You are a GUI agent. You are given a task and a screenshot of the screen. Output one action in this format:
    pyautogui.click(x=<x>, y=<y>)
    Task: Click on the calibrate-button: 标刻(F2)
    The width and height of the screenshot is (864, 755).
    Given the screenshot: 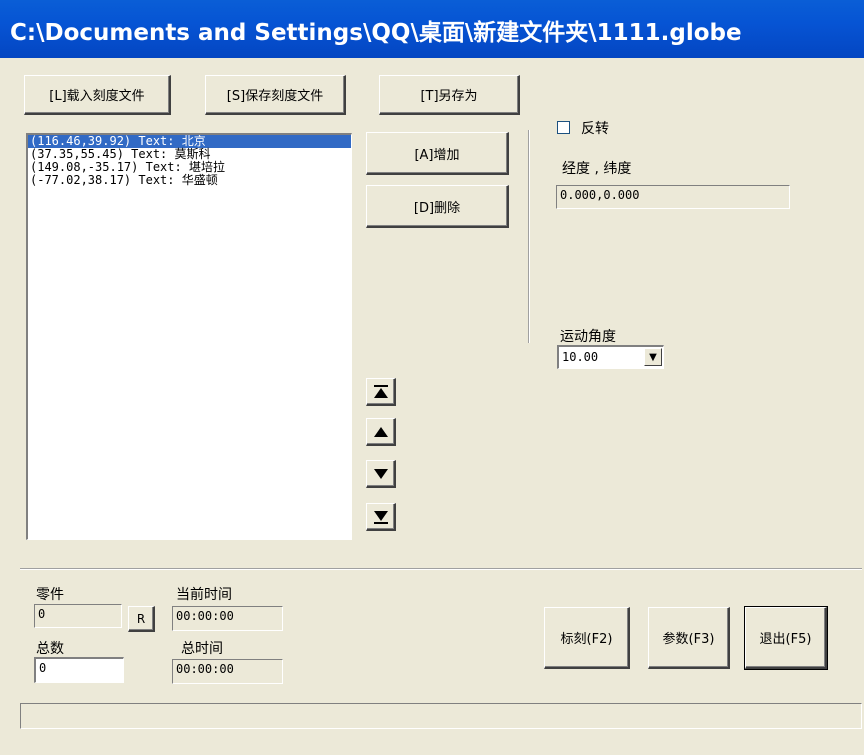 What is the action you would take?
    pyautogui.click(x=587, y=638)
    